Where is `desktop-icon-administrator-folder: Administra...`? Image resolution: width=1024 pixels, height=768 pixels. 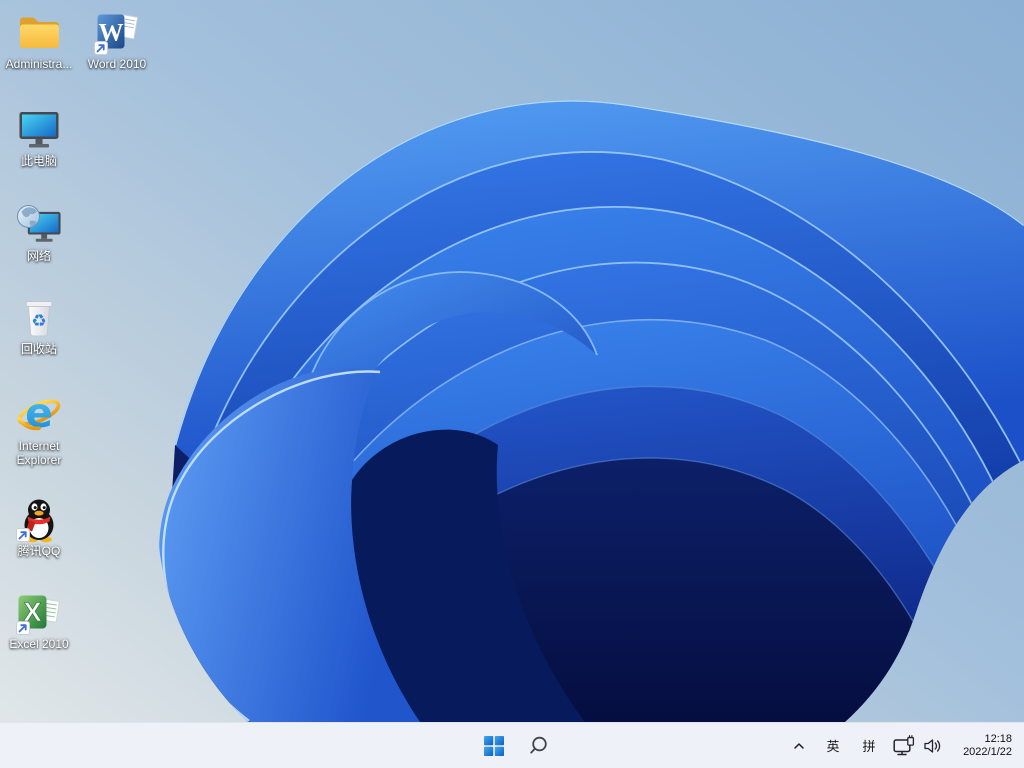
desktop-icon-administrator-folder: Administra... is located at coordinates (39, 39).